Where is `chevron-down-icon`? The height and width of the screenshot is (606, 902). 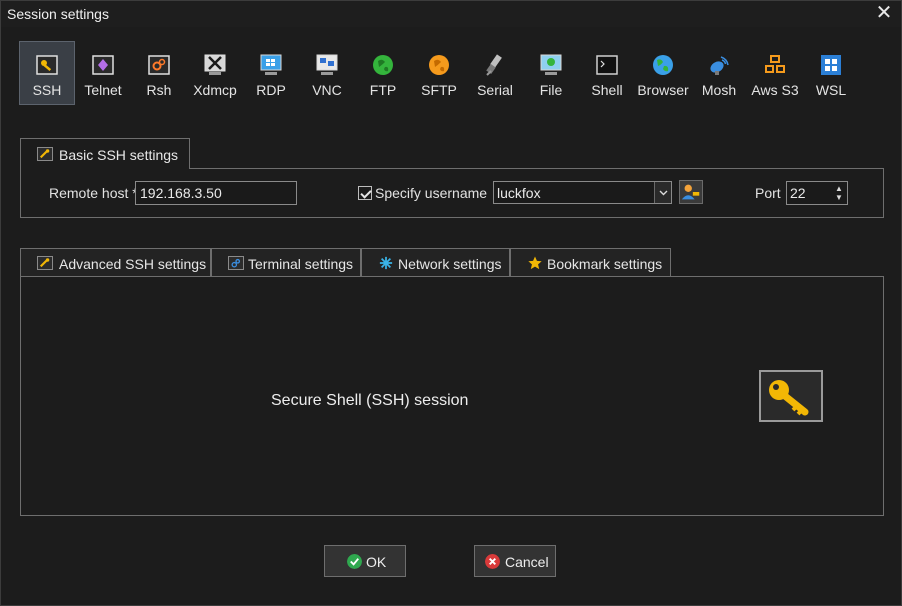
chevron-down-icon is located at coordinates (663, 193).